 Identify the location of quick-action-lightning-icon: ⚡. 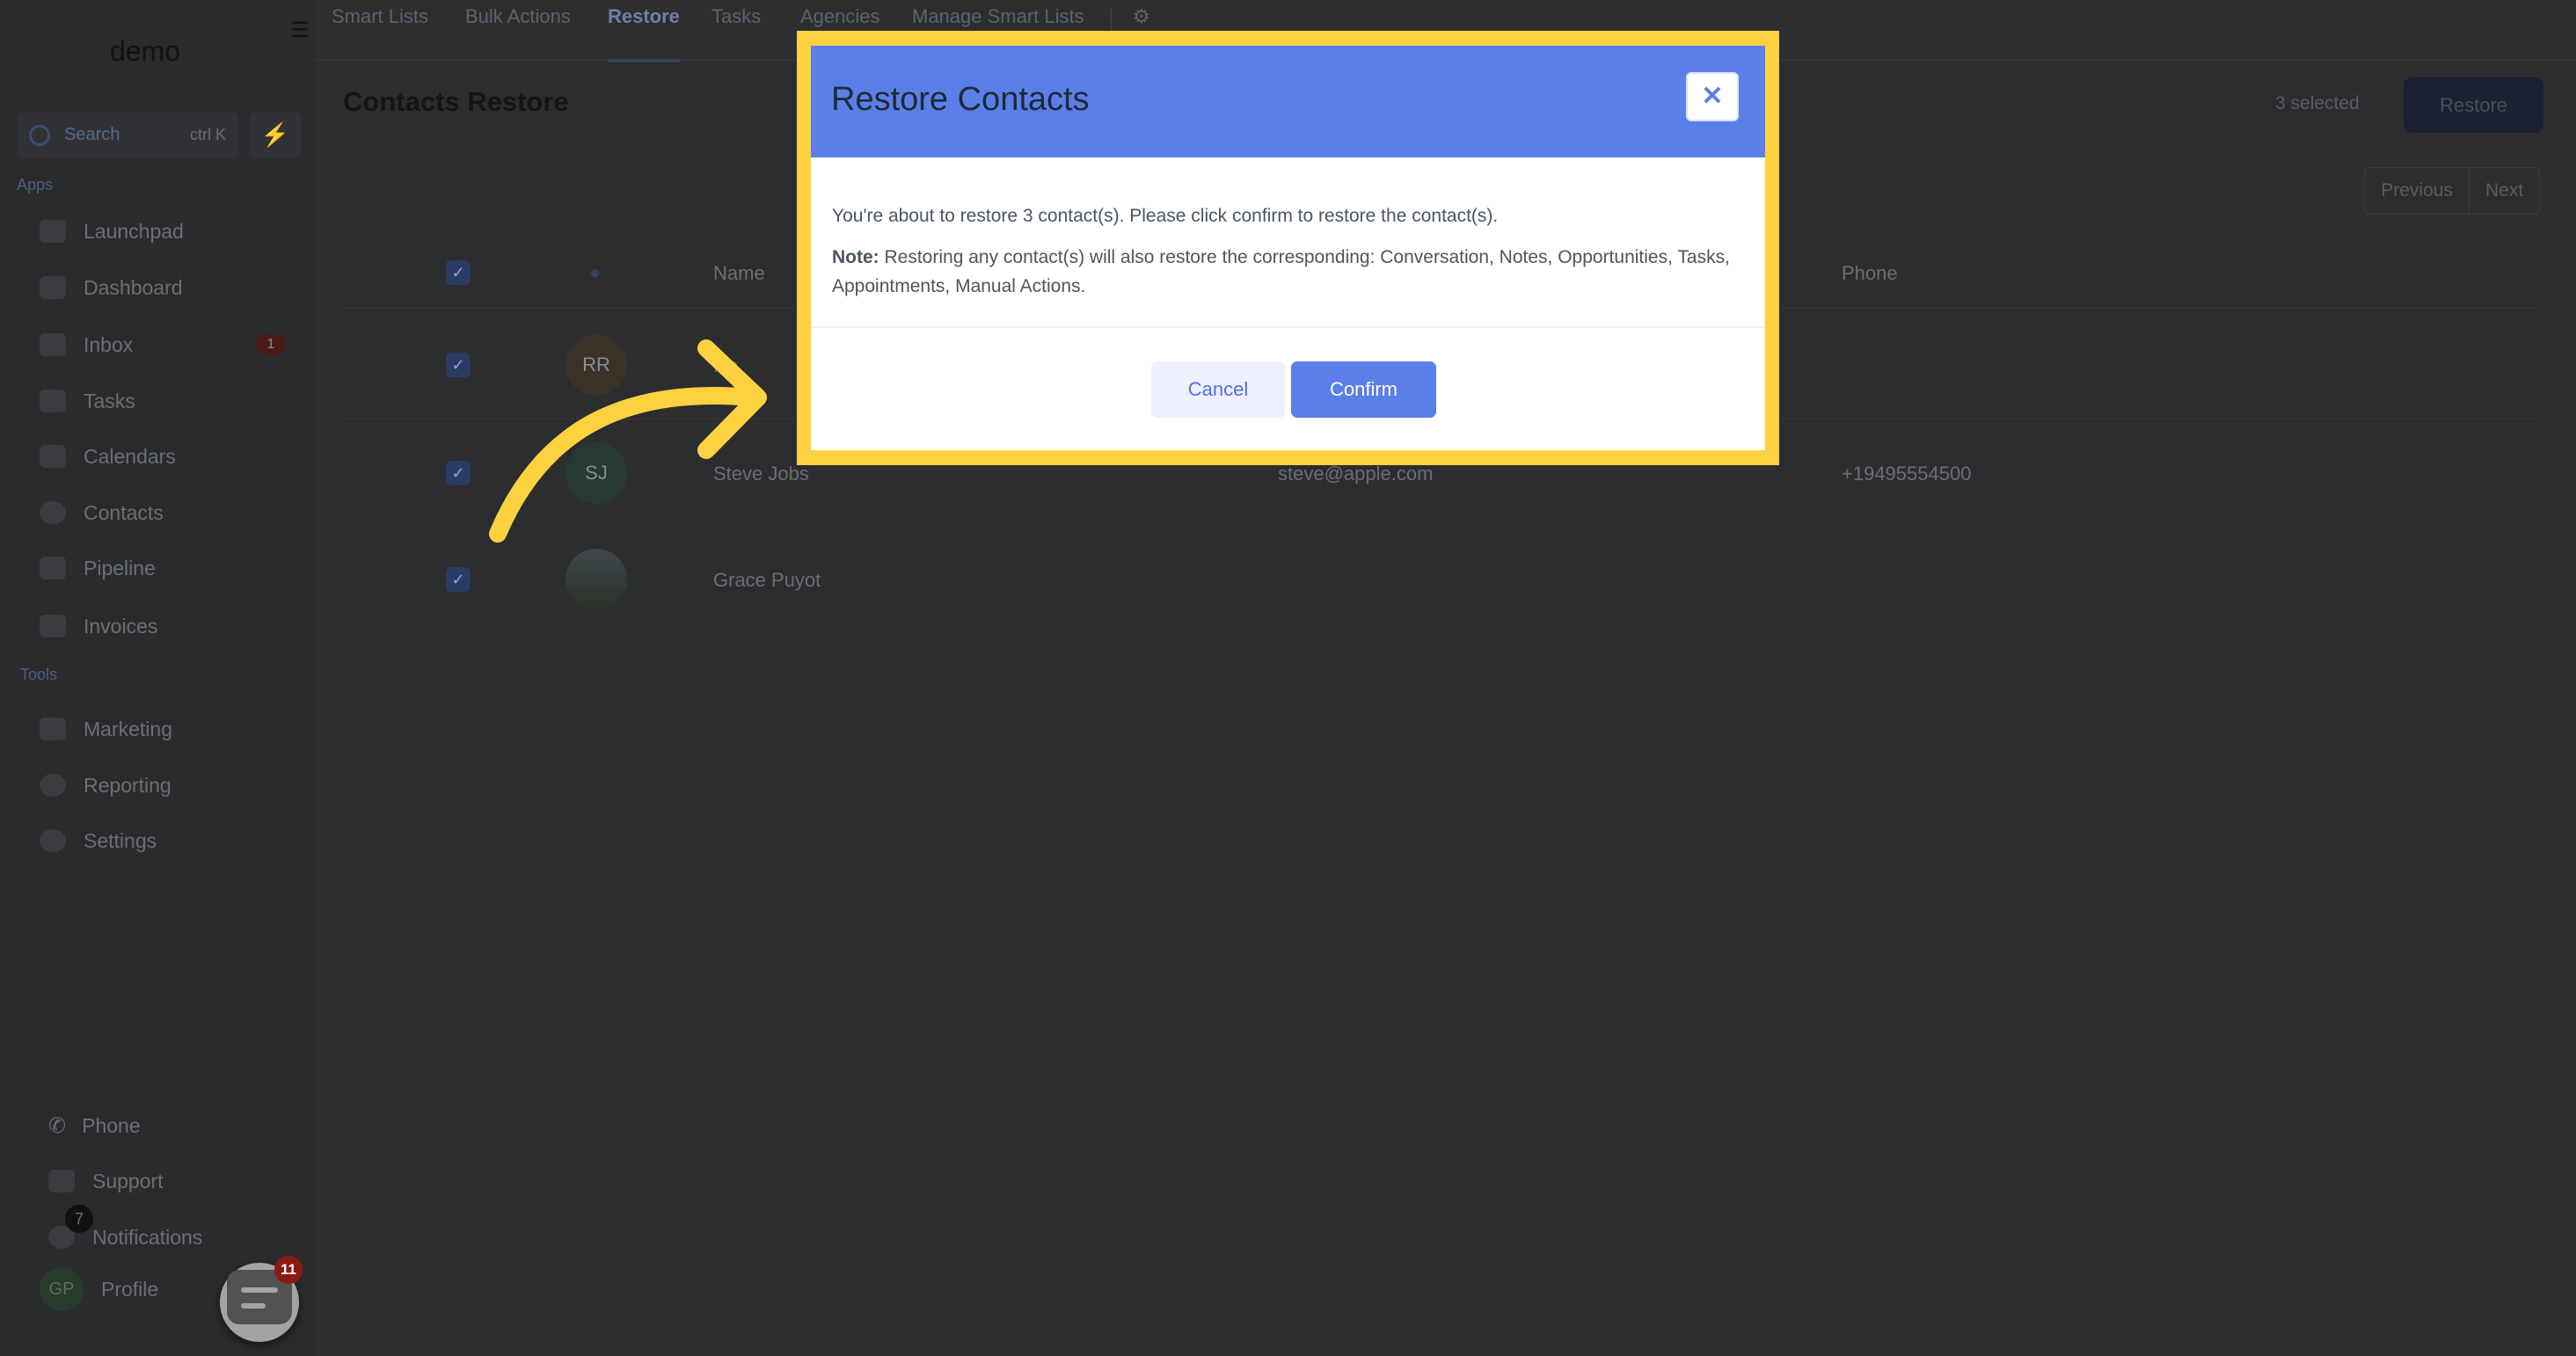
(275, 135).